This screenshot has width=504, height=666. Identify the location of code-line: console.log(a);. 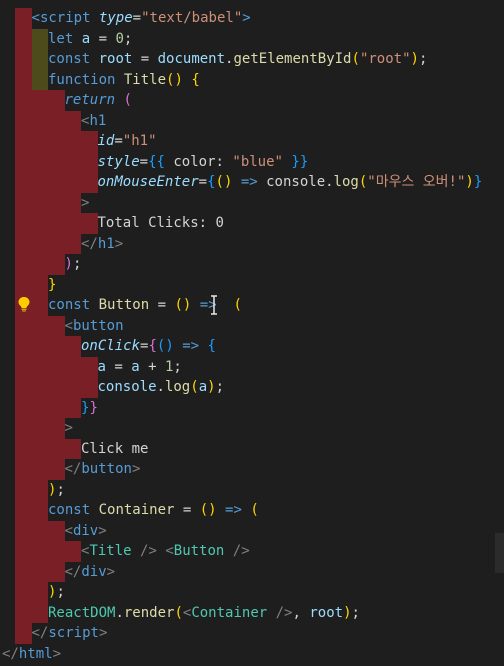
(252, 387).